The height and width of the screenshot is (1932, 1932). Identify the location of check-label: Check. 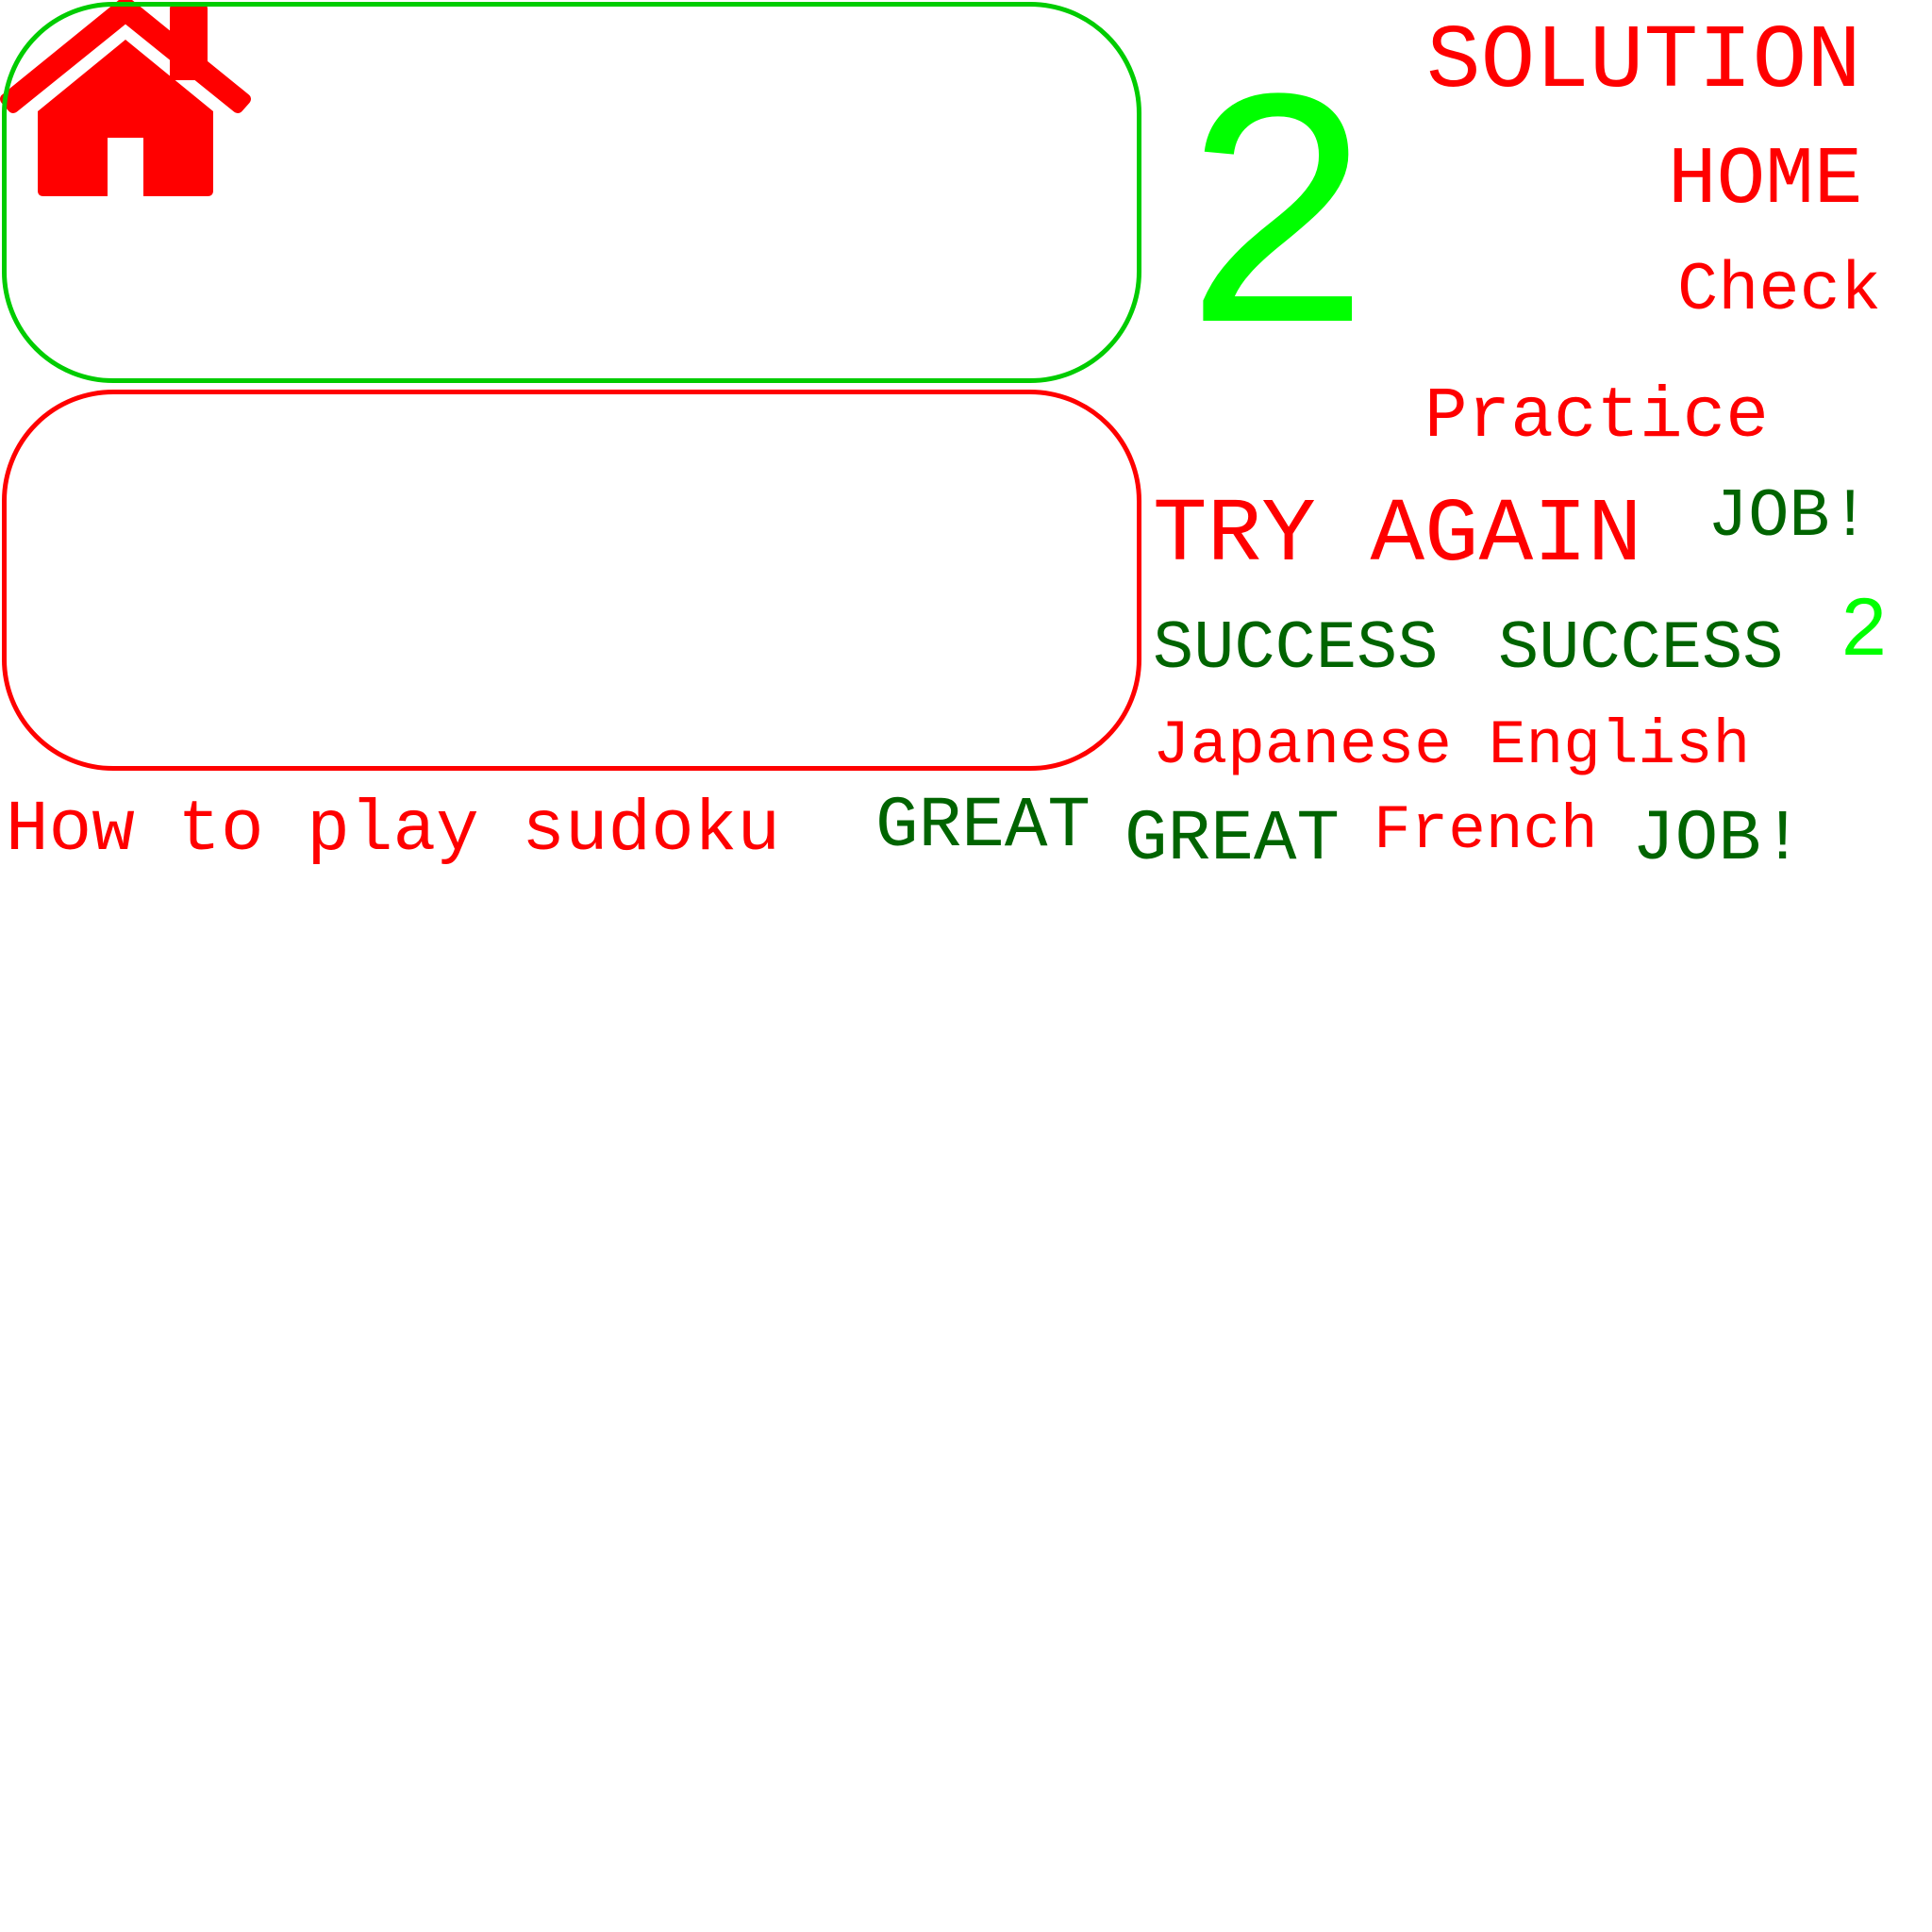
(1779, 291).